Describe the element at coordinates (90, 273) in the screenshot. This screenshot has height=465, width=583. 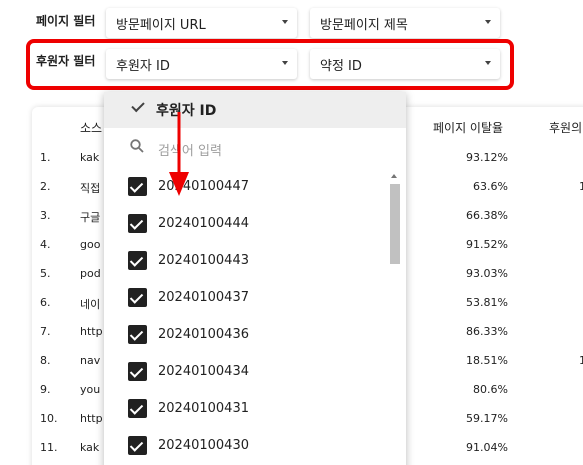
I see `row-source: pod` at that location.